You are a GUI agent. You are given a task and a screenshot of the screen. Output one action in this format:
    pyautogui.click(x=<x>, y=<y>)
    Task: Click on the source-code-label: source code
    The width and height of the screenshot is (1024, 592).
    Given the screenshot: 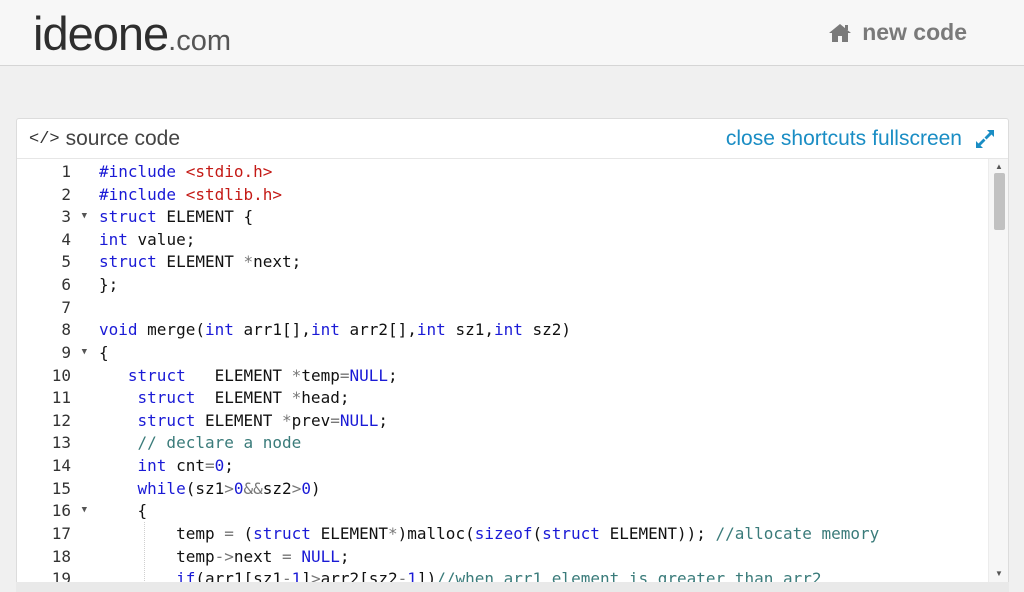 What is the action you would take?
    pyautogui.click(x=123, y=138)
    